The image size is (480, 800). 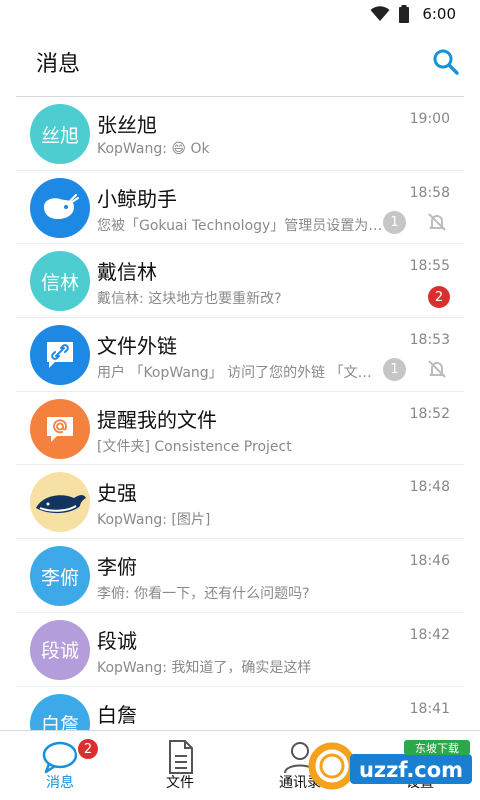 I want to click on conversation-time: 18:42, so click(x=429, y=634).